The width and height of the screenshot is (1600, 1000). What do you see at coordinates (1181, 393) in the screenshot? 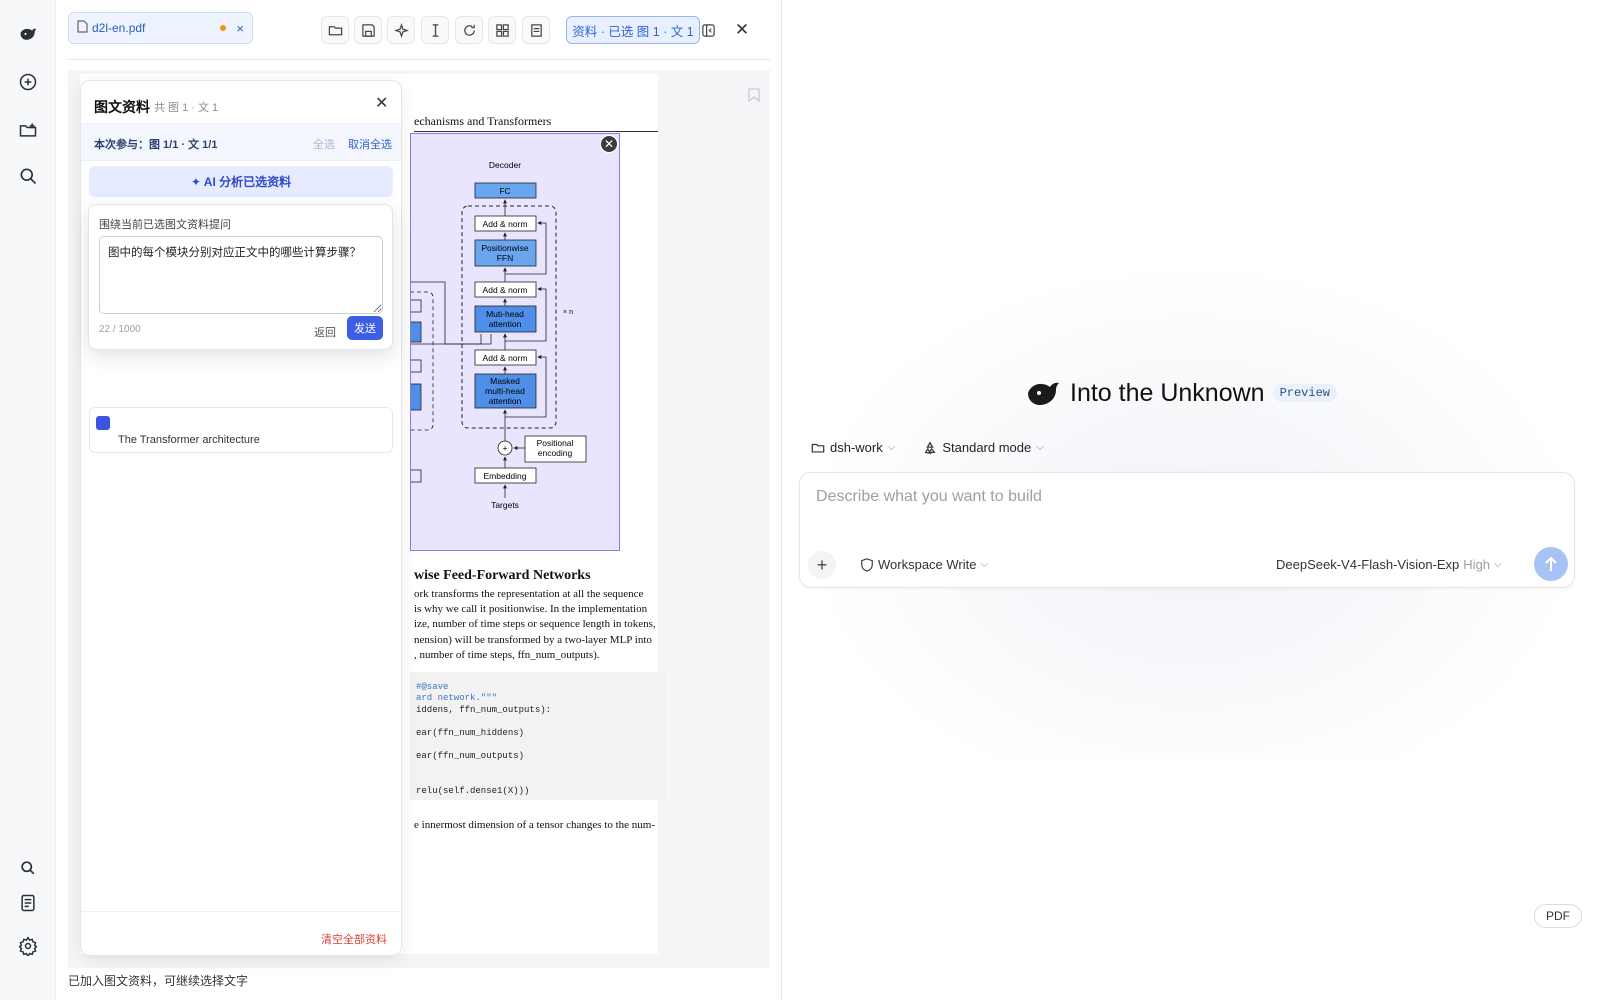
I see `hero-title: Into the Unknown Preview` at bounding box center [1181, 393].